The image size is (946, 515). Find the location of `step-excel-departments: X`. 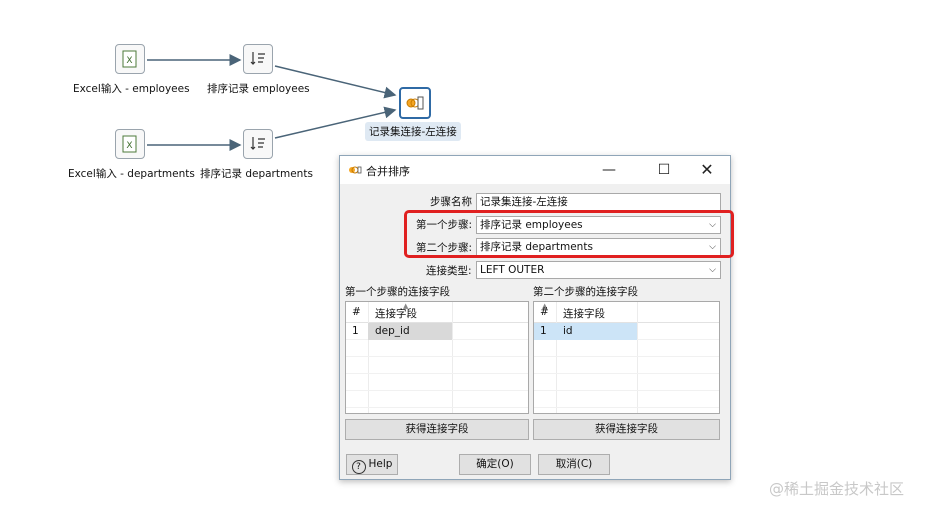

step-excel-departments: X is located at coordinates (130, 144).